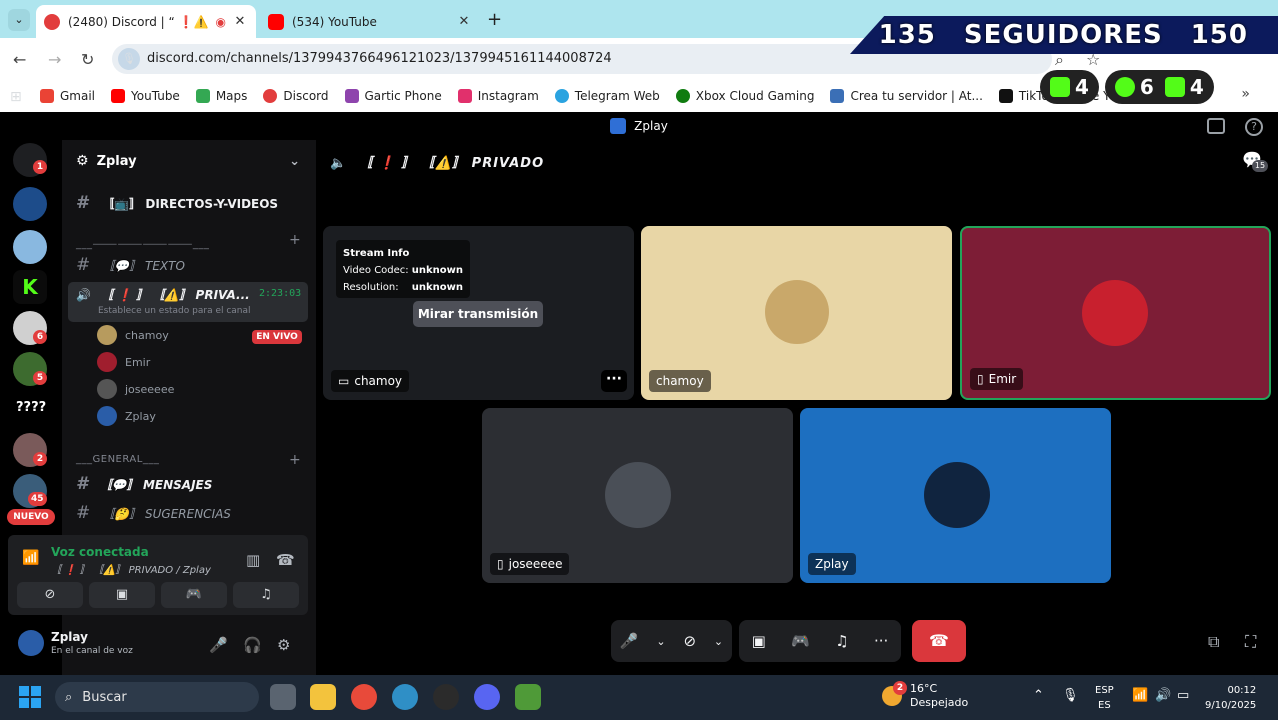  What do you see at coordinates (1070, 695) in the screenshot?
I see `tray-mic-icon: 🎙` at bounding box center [1070, 695].